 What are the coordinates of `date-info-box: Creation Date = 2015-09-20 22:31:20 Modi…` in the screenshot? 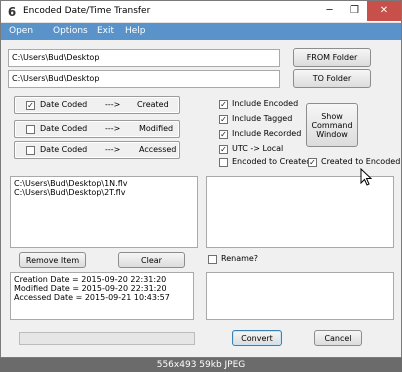 It's located at (102, 296).